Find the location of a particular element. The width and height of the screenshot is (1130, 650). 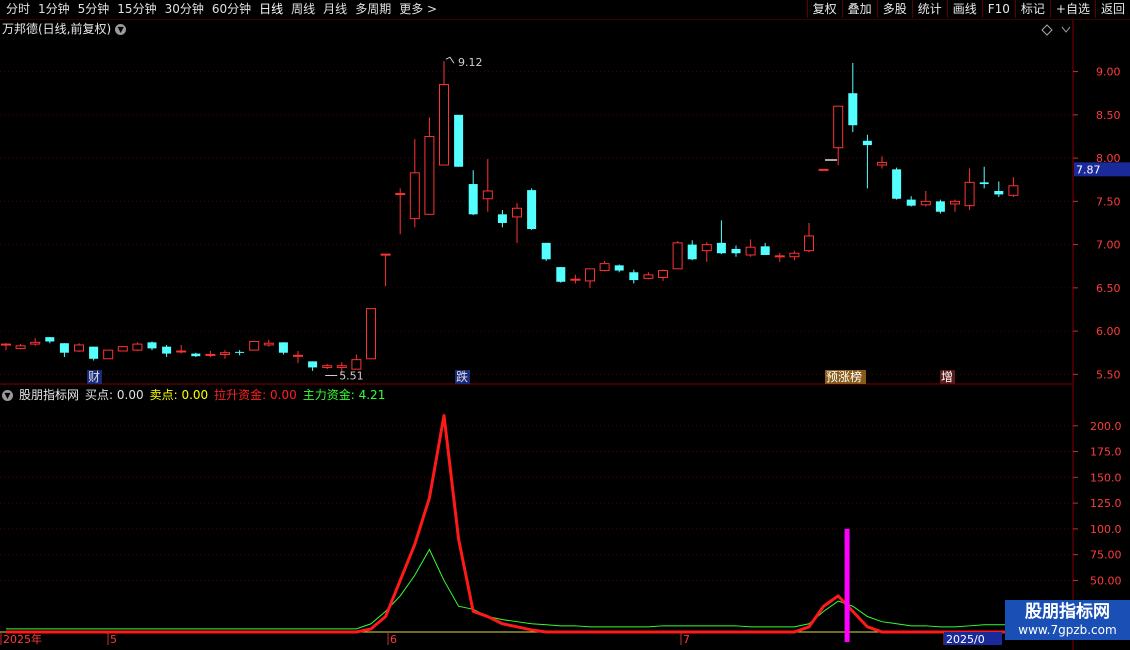

period-tab-1: 1分钟 is located at coordinates (54, 9).